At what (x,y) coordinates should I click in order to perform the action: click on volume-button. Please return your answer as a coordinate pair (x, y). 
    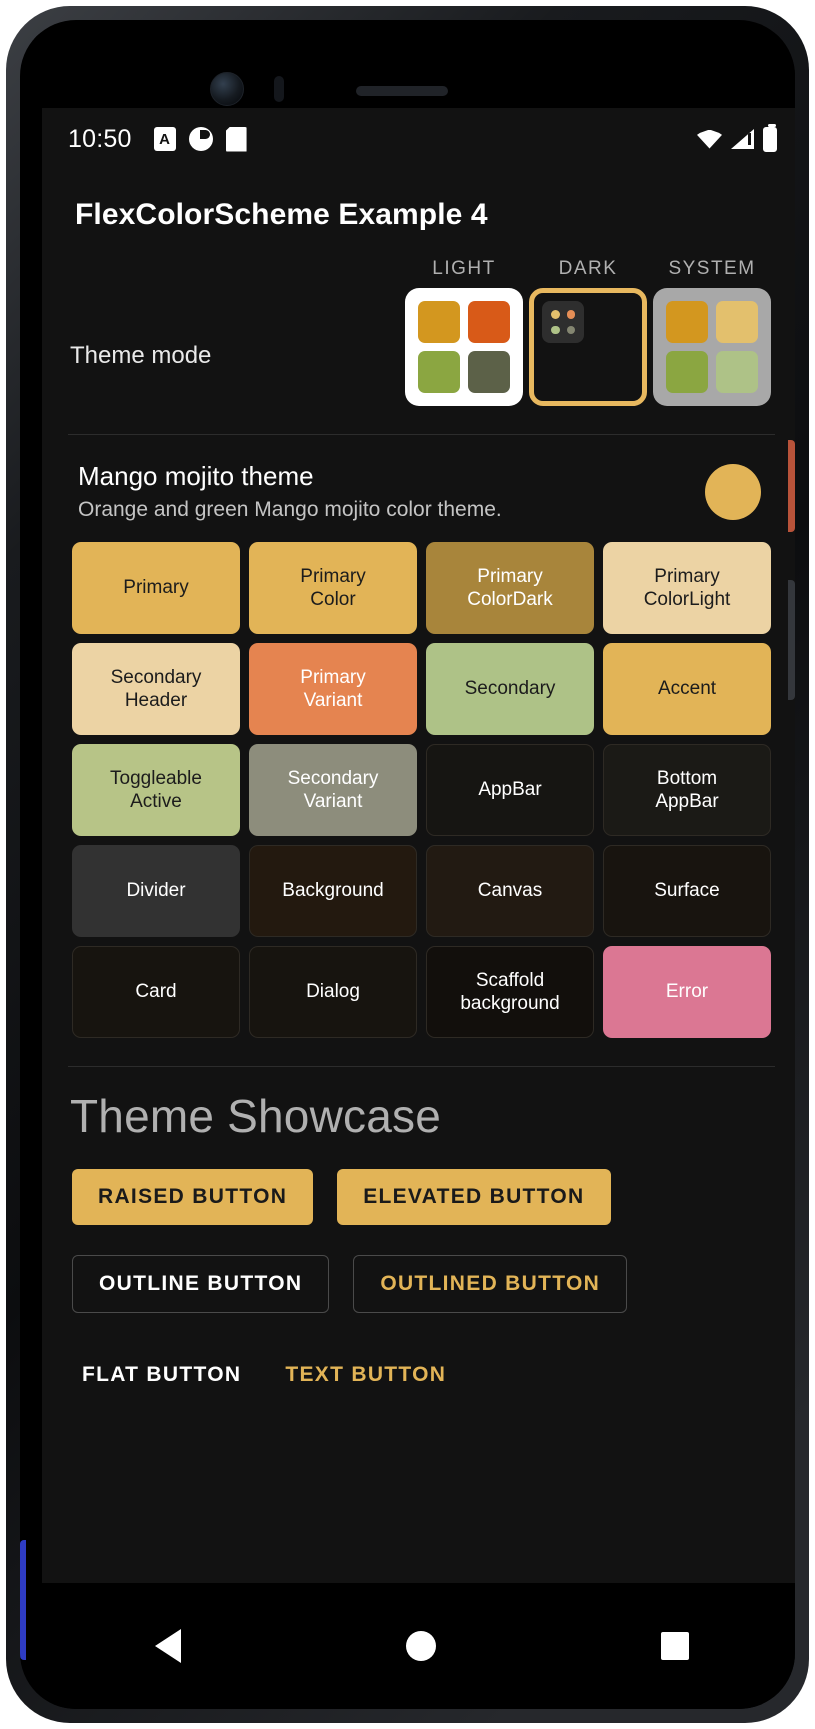
    Looking at the image, I should click on (791, 640).